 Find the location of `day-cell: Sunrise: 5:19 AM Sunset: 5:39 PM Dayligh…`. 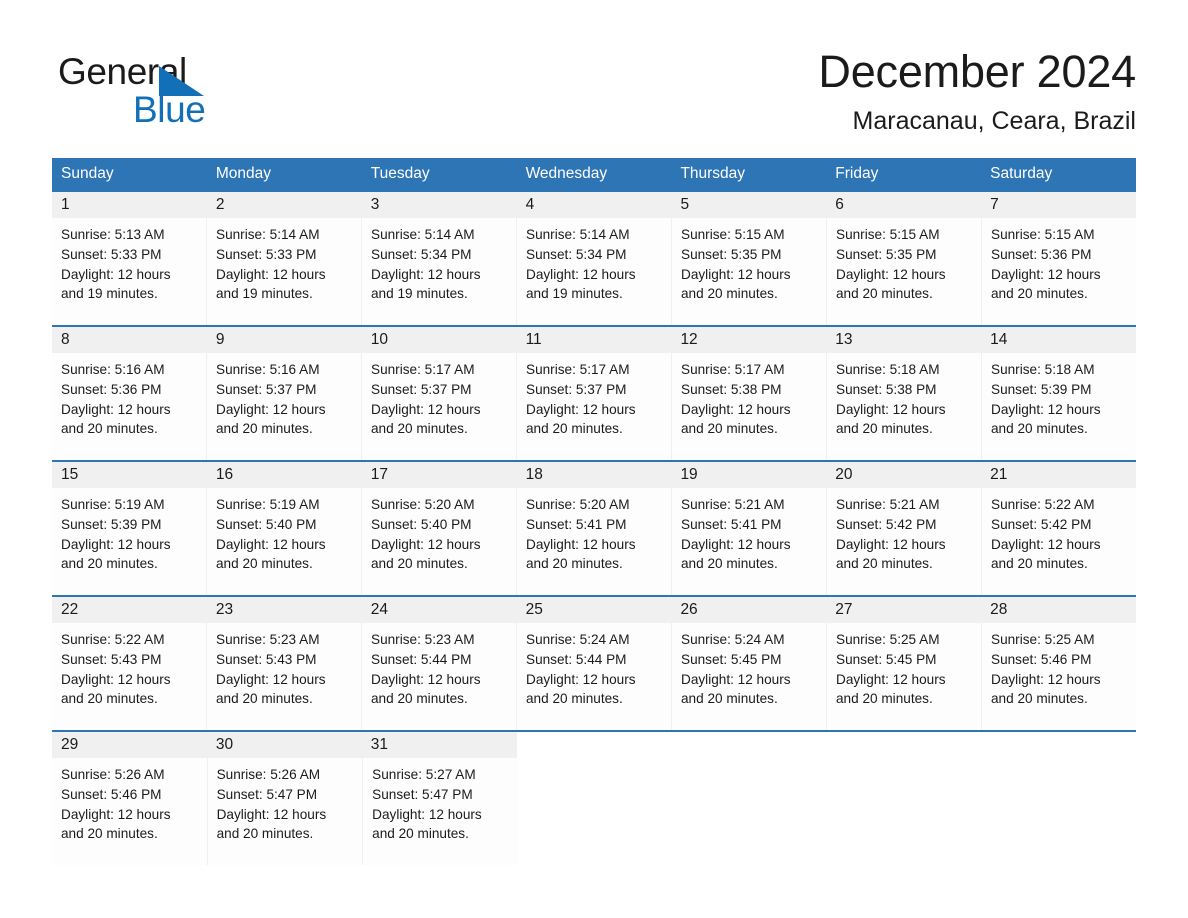

day-cell: Sunrise: 5:19 AM Sunset: 5:39 PM Dayligh… is located at coordinates (129, 541).